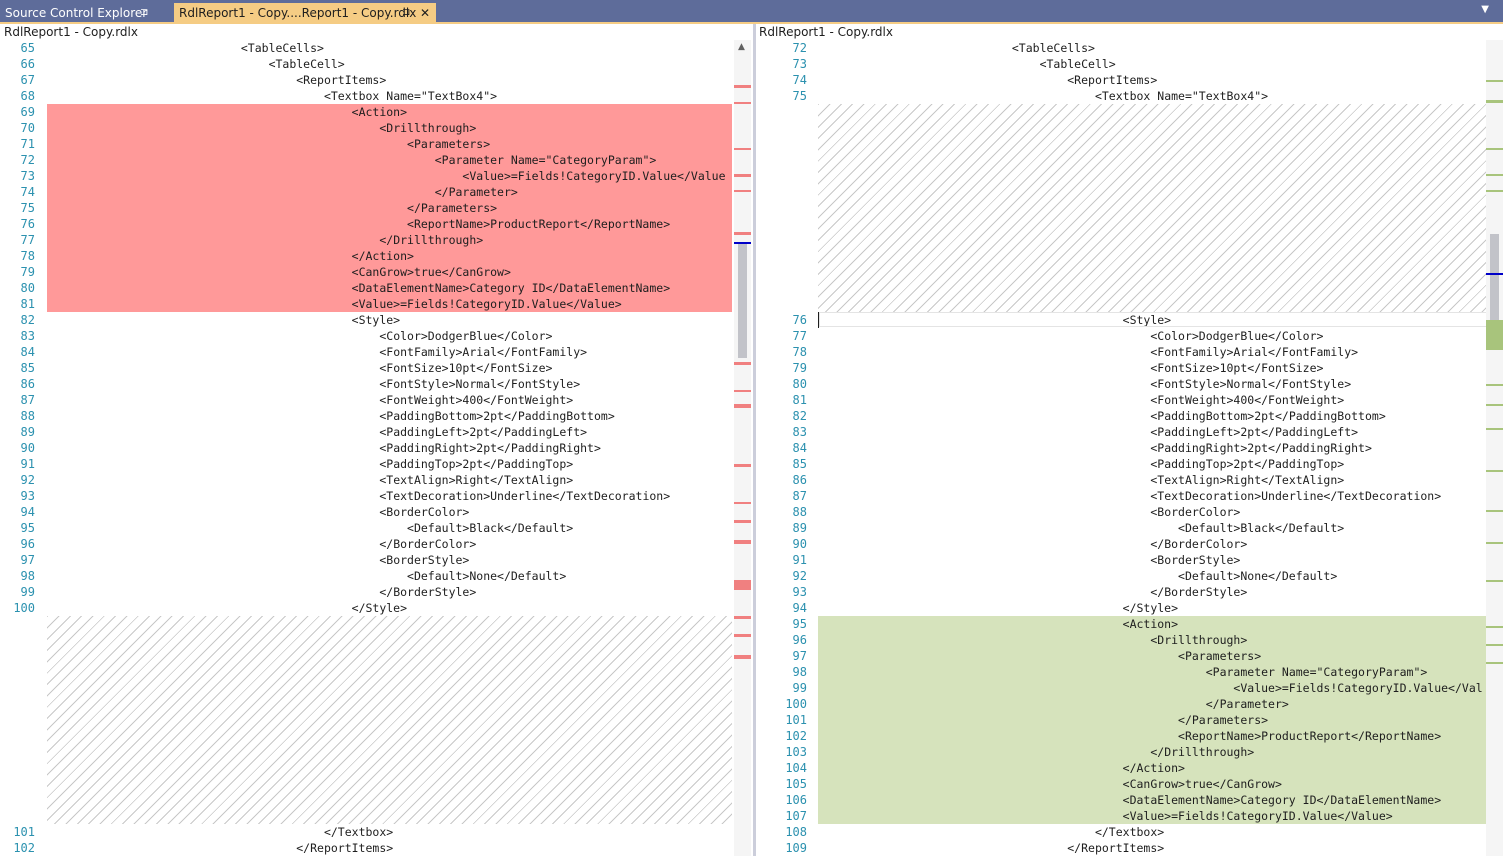 This screenshot has height=856, width=1503. Describe the element at coordinates (389, 208) in the screenshot. I see `code-text-removed: </Parameters>` at that location.